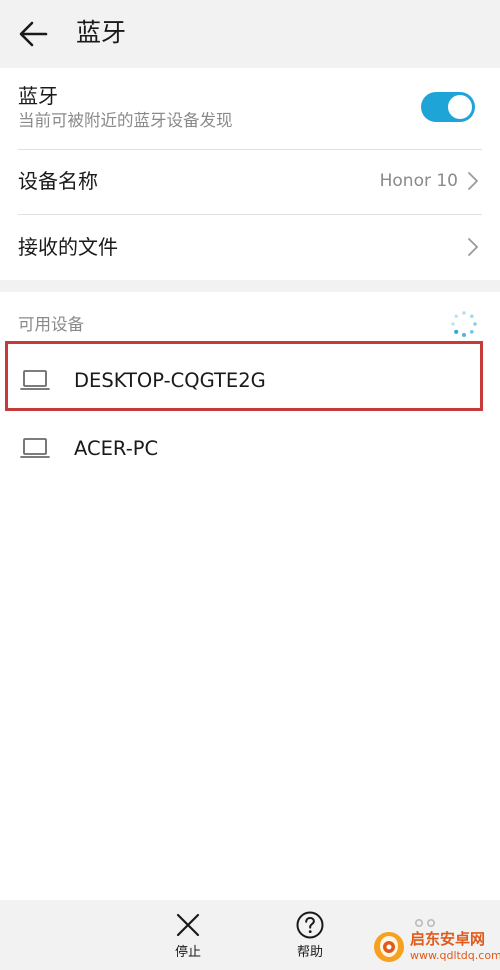 The height and width of the screenshot is (970, 500). Describe the element at coordinates (460, 107) in the screenshot. I see `switch-knob` at that location.